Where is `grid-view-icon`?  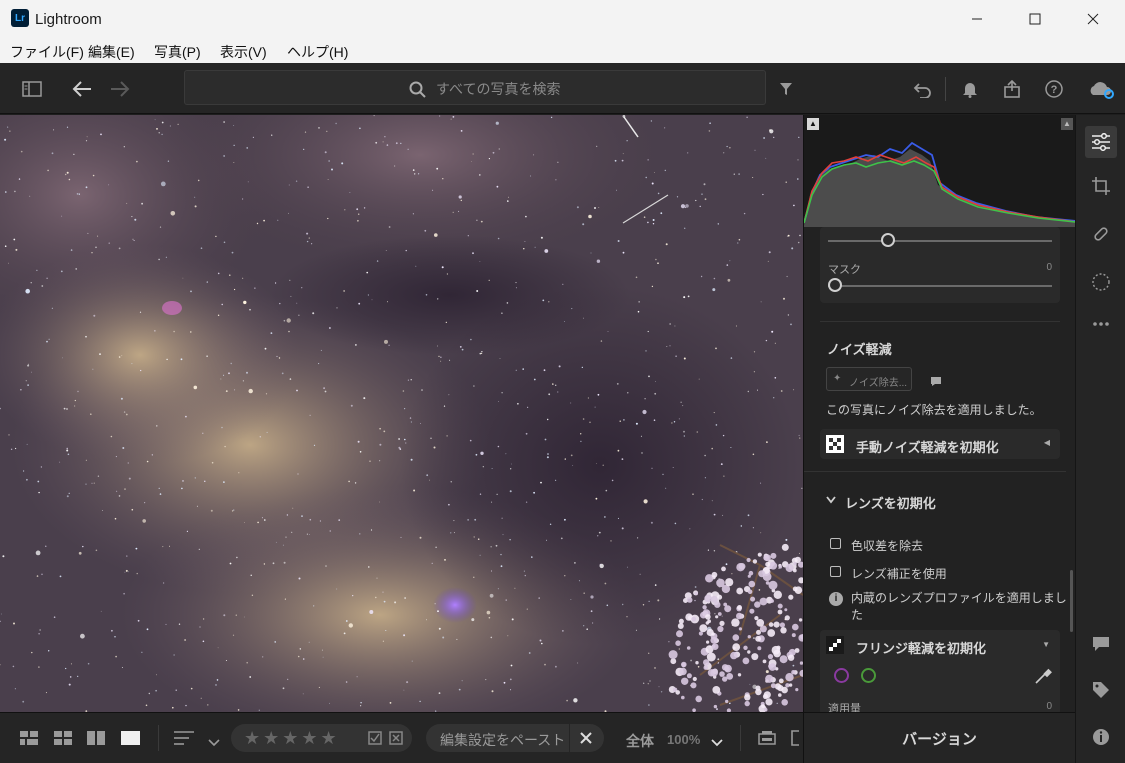
grid-view-icon is located at coordinates (63, 740).